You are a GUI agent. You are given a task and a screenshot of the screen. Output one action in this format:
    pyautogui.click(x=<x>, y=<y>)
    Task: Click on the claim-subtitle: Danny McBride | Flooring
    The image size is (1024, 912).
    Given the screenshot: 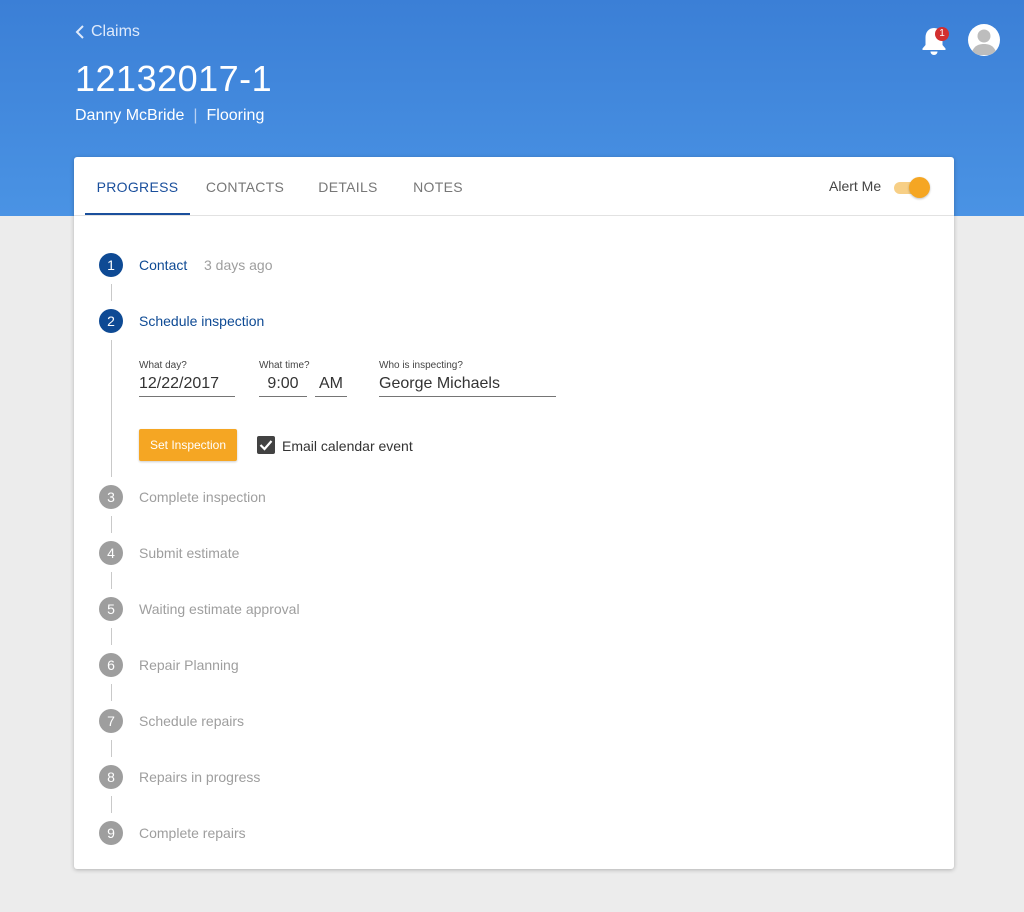 What is the action you would take?
    pyautogui.click(x=169, y=116)
    